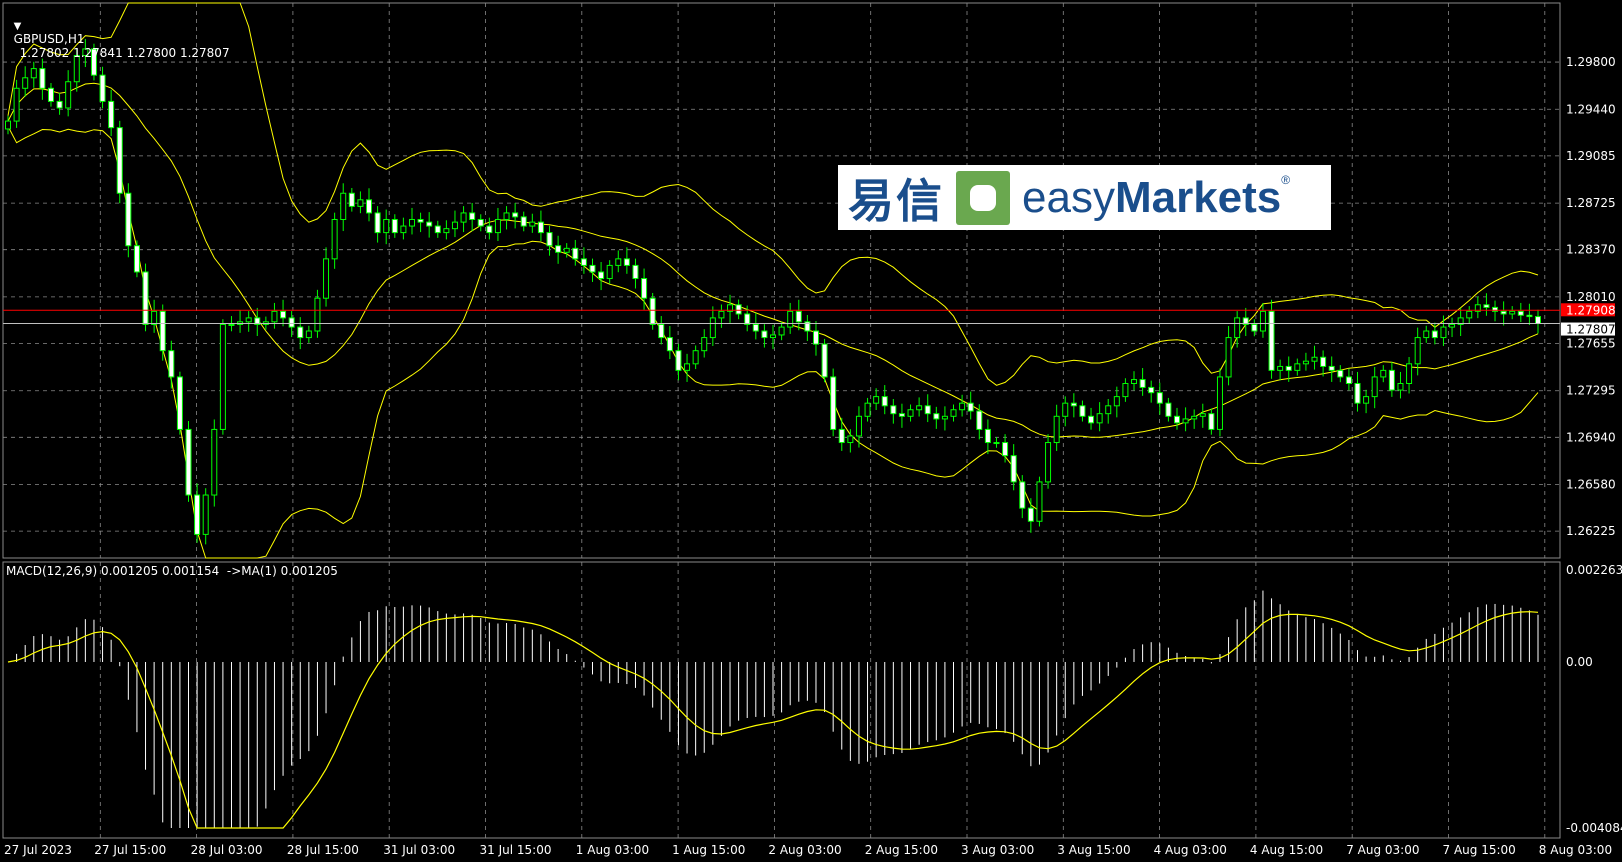 The image size is (1622, 862). What do you see at coordinates (49, 39) in the screenshot?
I see `symbol-label: GBPUSD,H1` at bounding box center [49, 39].